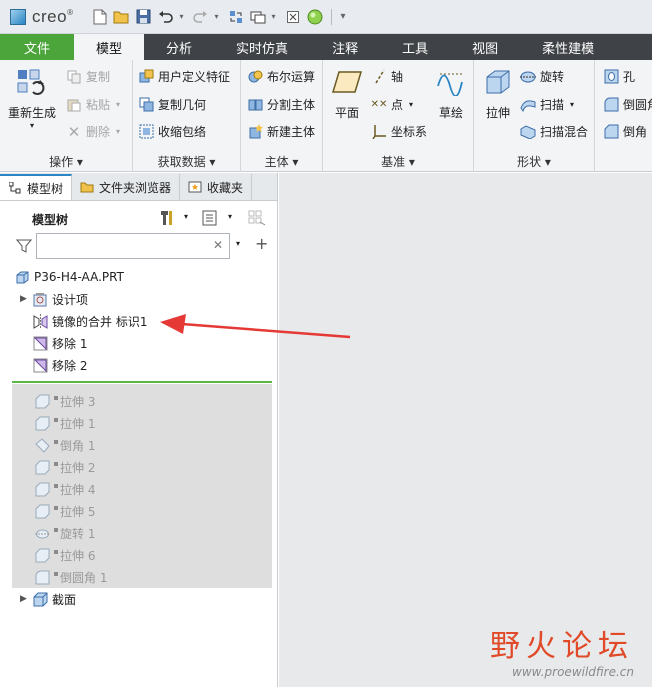 The height and width of the screenshot is (687, 652). What do you see at coordinates (619, 76) in the screenshot?
I see `hole-button: 孔` at bounding box center [619, 76].